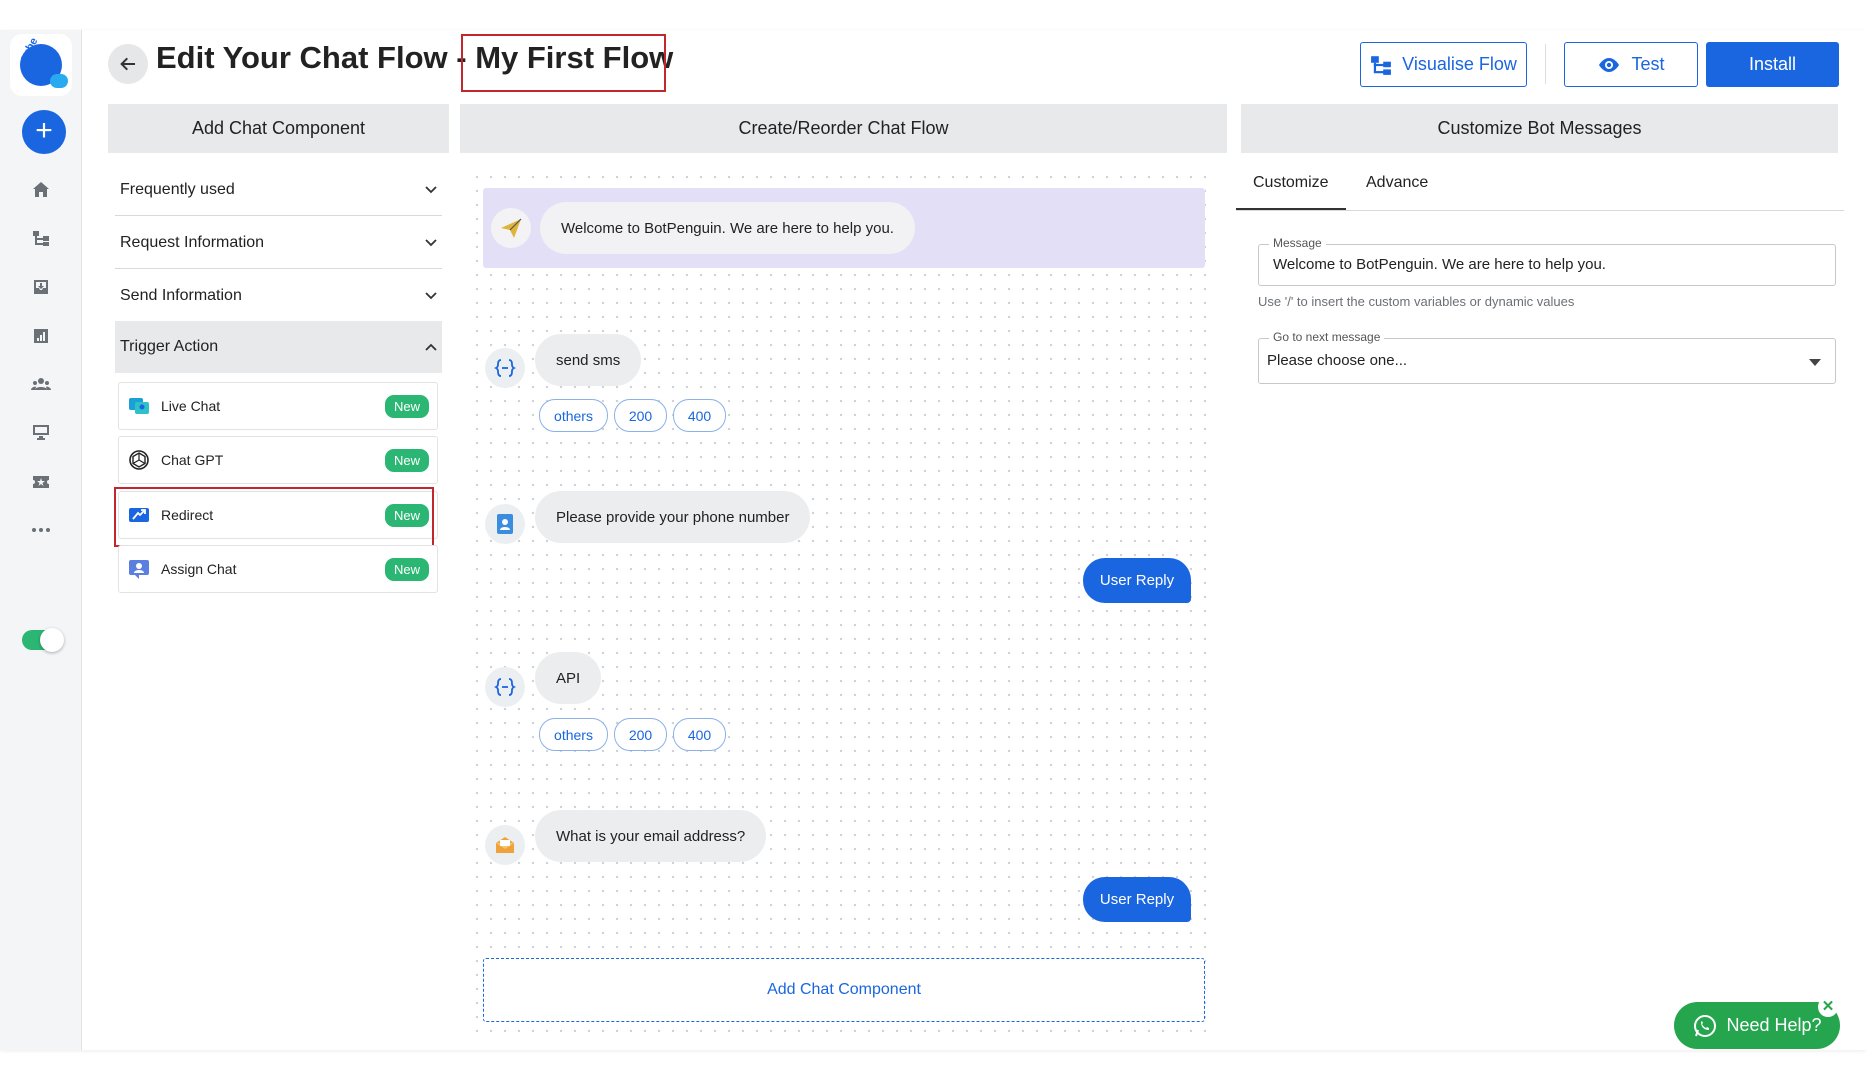  I want to click on accordion-label: Send Information, so click(181, 295).